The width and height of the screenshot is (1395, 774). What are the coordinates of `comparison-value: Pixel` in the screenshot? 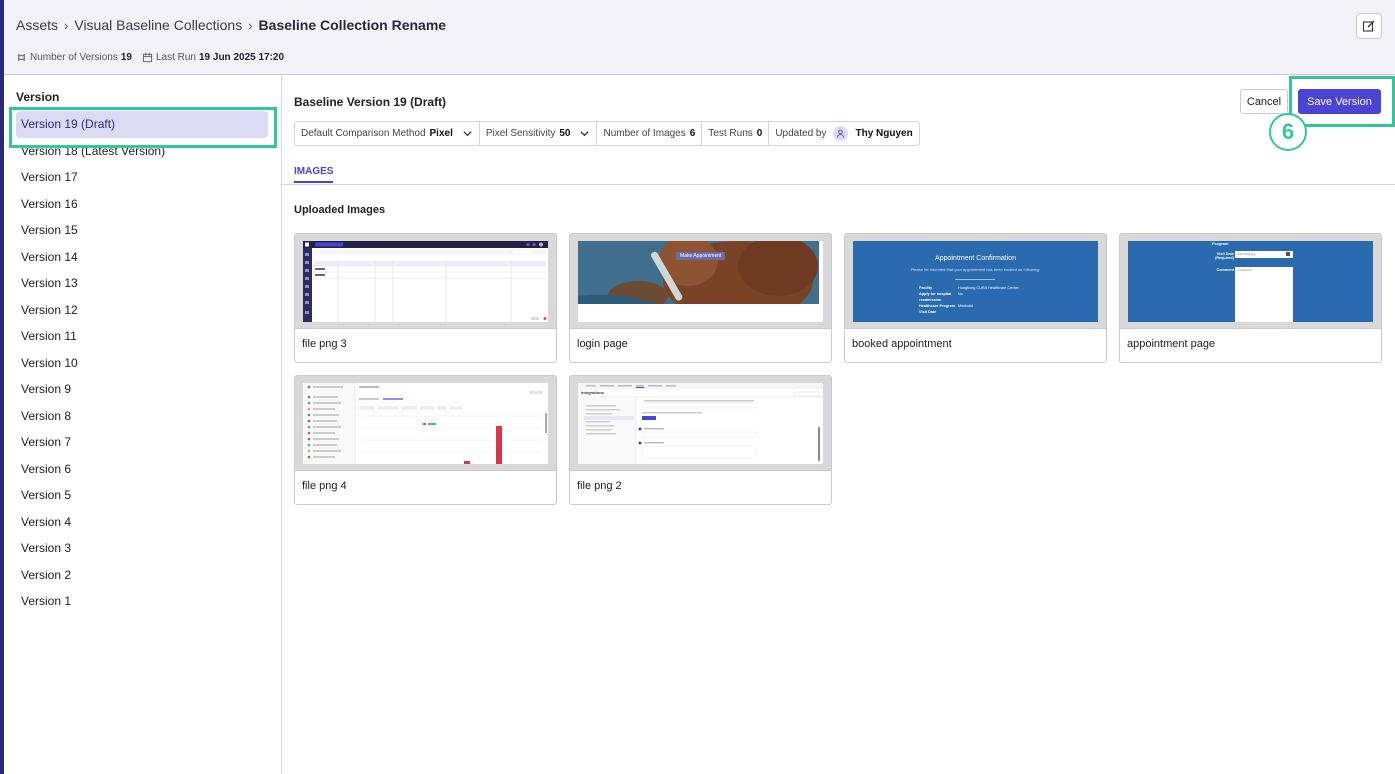 It's located at (441, 133).